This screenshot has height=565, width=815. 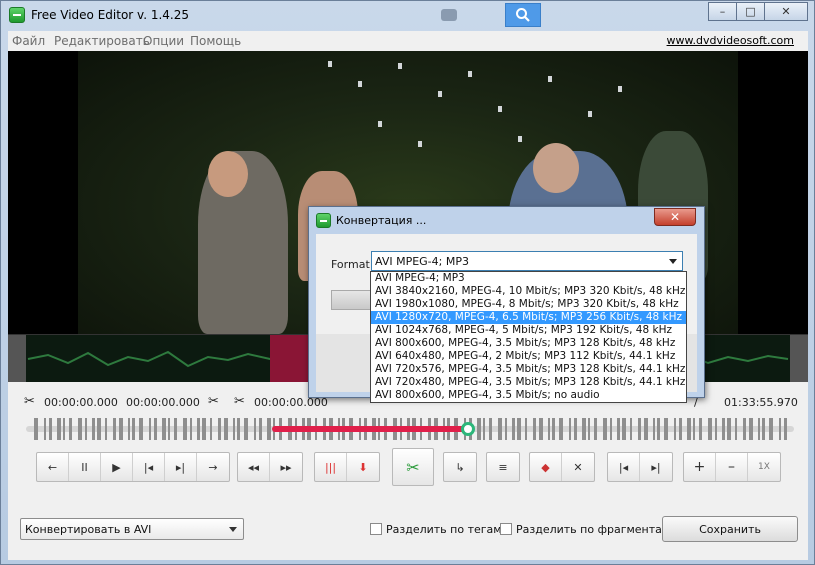 I want to click on rotate-button: ↳, so click(x=460, y=467).